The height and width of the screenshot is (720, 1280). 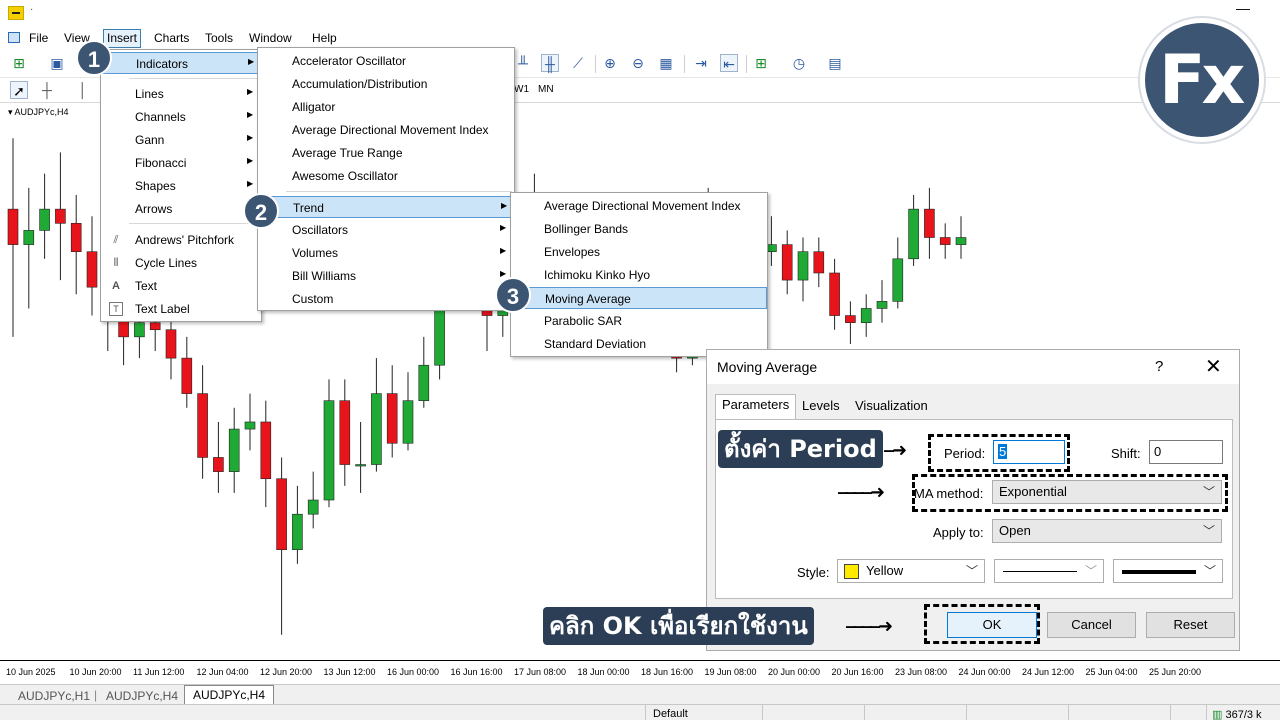 I want to click on ok-annotation: คลิก OK เพื่อเรียกใช้งาน, so click(x=678, y=626).